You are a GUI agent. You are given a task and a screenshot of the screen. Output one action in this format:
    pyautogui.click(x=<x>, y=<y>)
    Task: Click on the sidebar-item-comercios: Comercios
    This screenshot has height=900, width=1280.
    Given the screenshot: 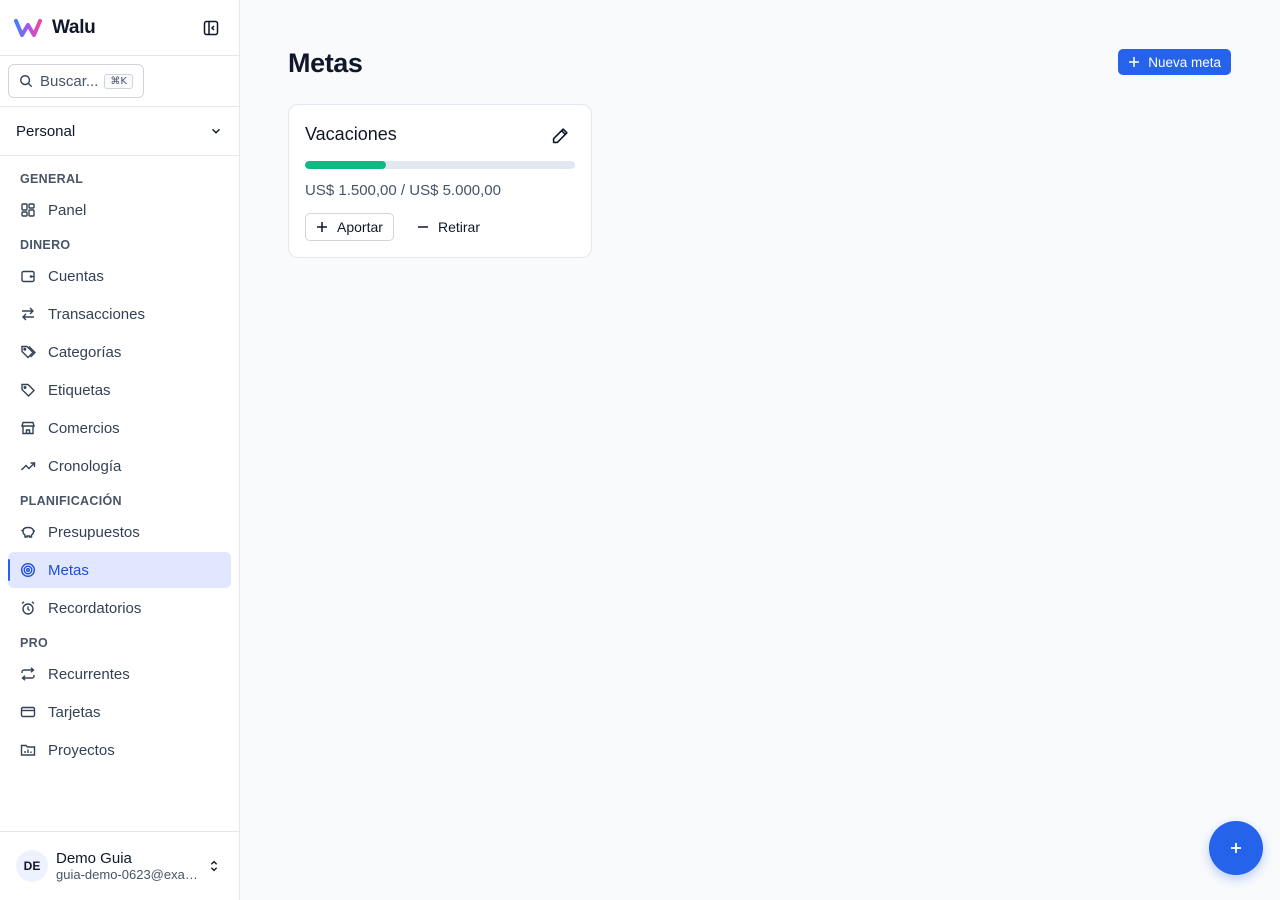 What is the action you would take?
    pyautogui.click(x=119, y=428)
    